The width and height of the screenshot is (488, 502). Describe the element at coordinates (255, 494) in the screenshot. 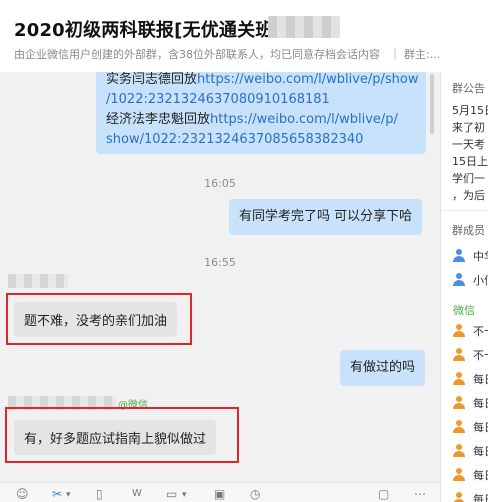

I see `history-icon: ◷` at that location.